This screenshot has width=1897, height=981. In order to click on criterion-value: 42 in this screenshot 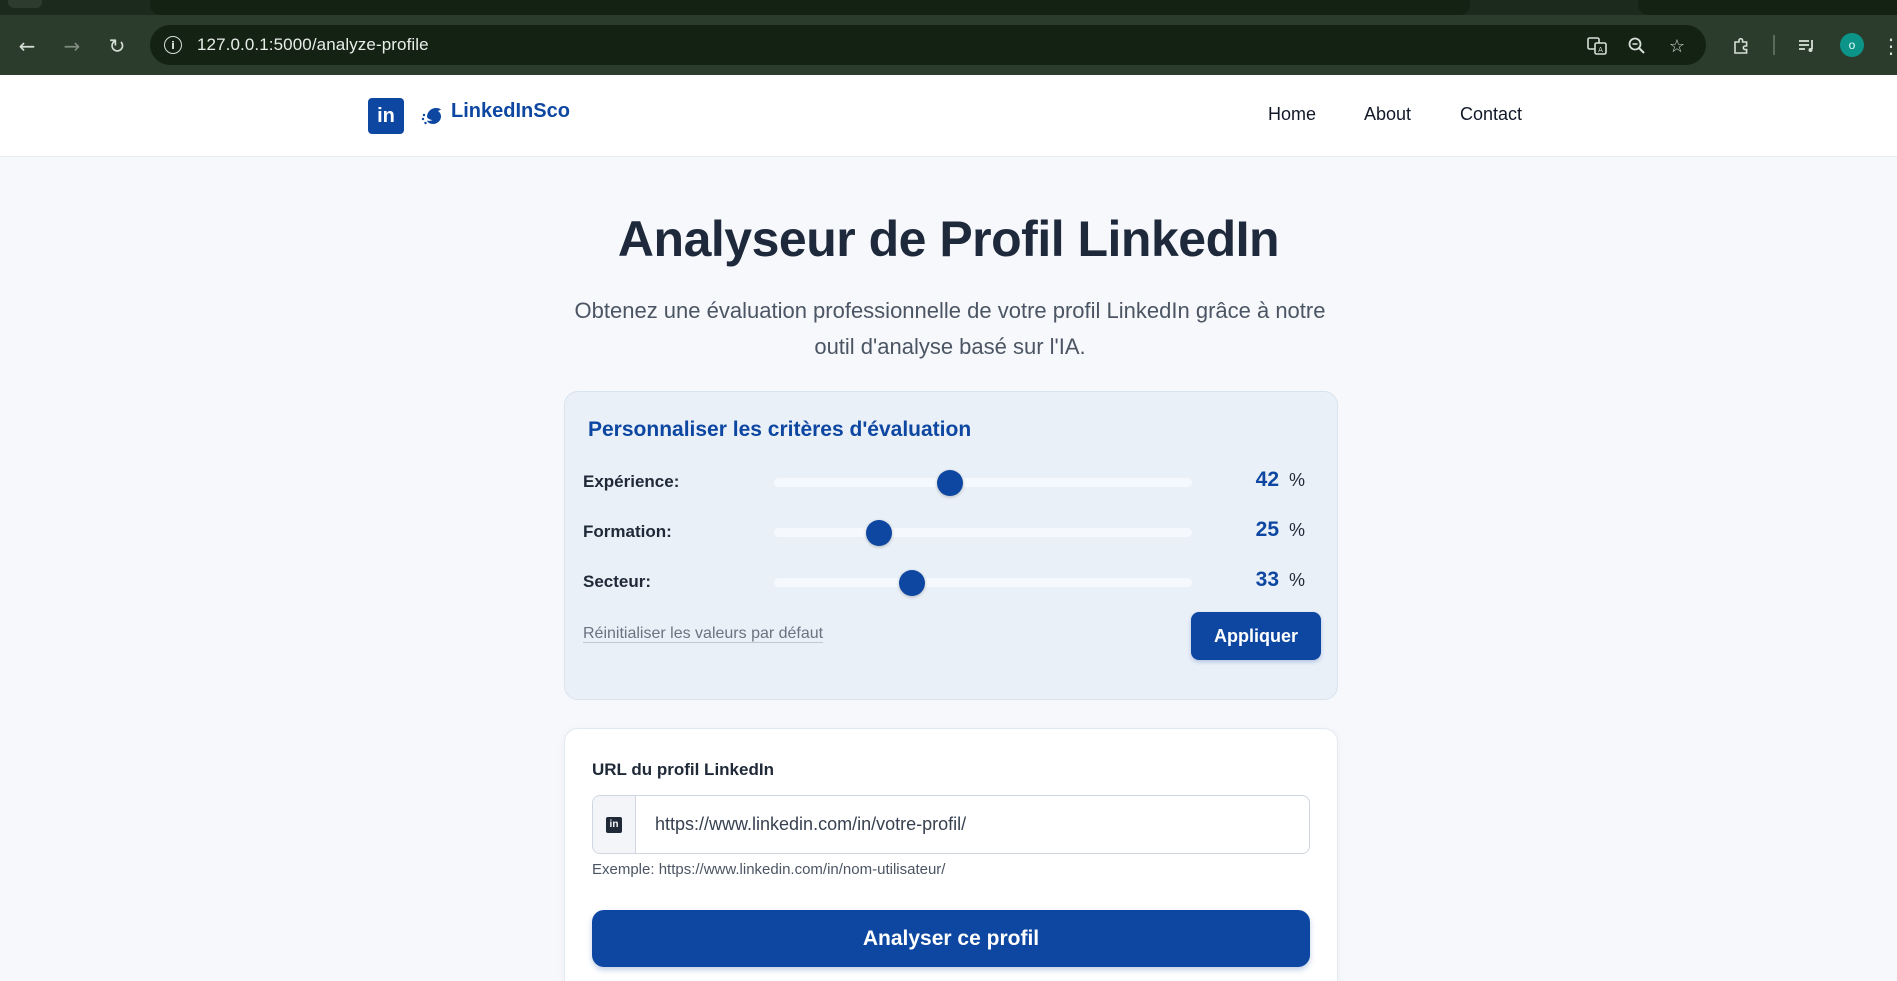, I will do `click(1267, 479)`.